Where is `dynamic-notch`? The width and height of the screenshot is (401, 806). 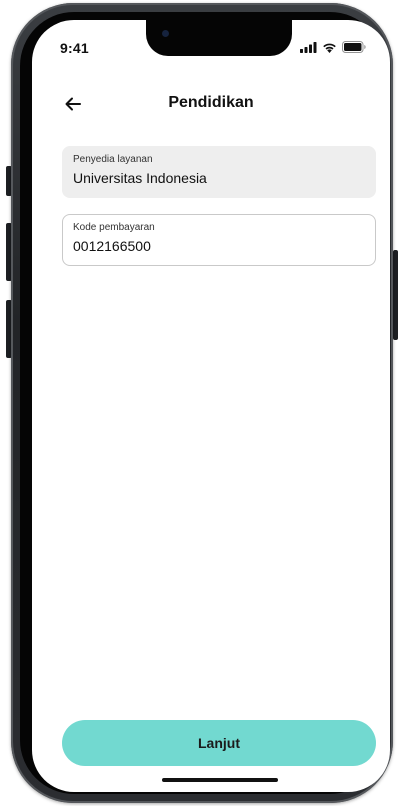 dynamic-notch is located at coordinates (219, 38).